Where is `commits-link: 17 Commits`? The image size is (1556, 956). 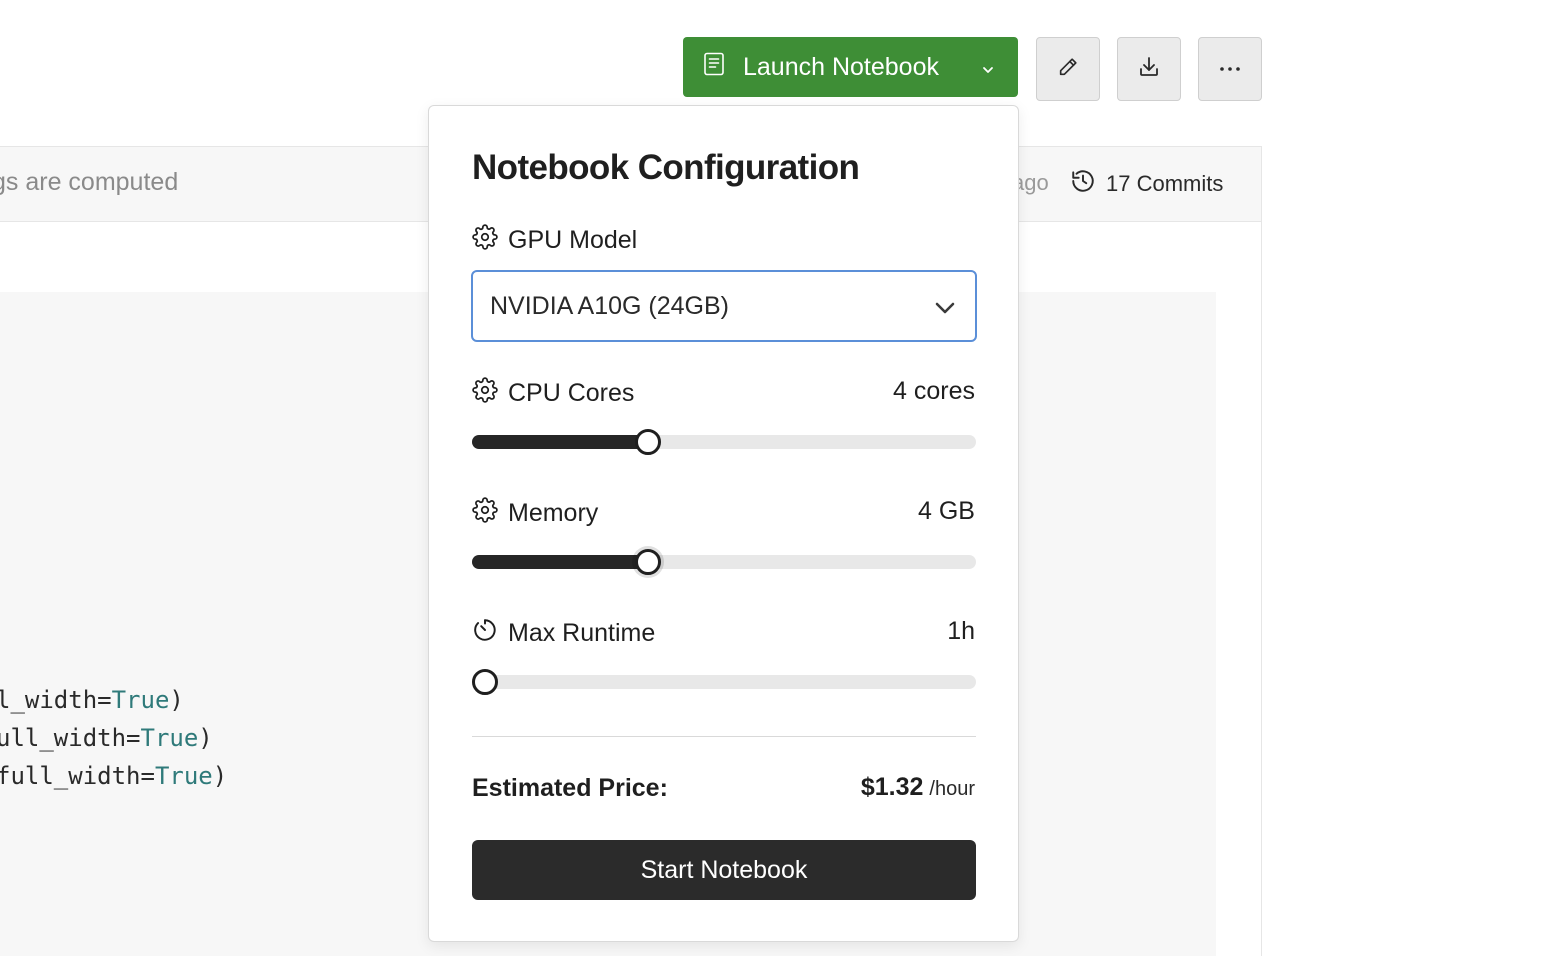 commits-link: 17 Commits is located at coordinates (1146, 184).